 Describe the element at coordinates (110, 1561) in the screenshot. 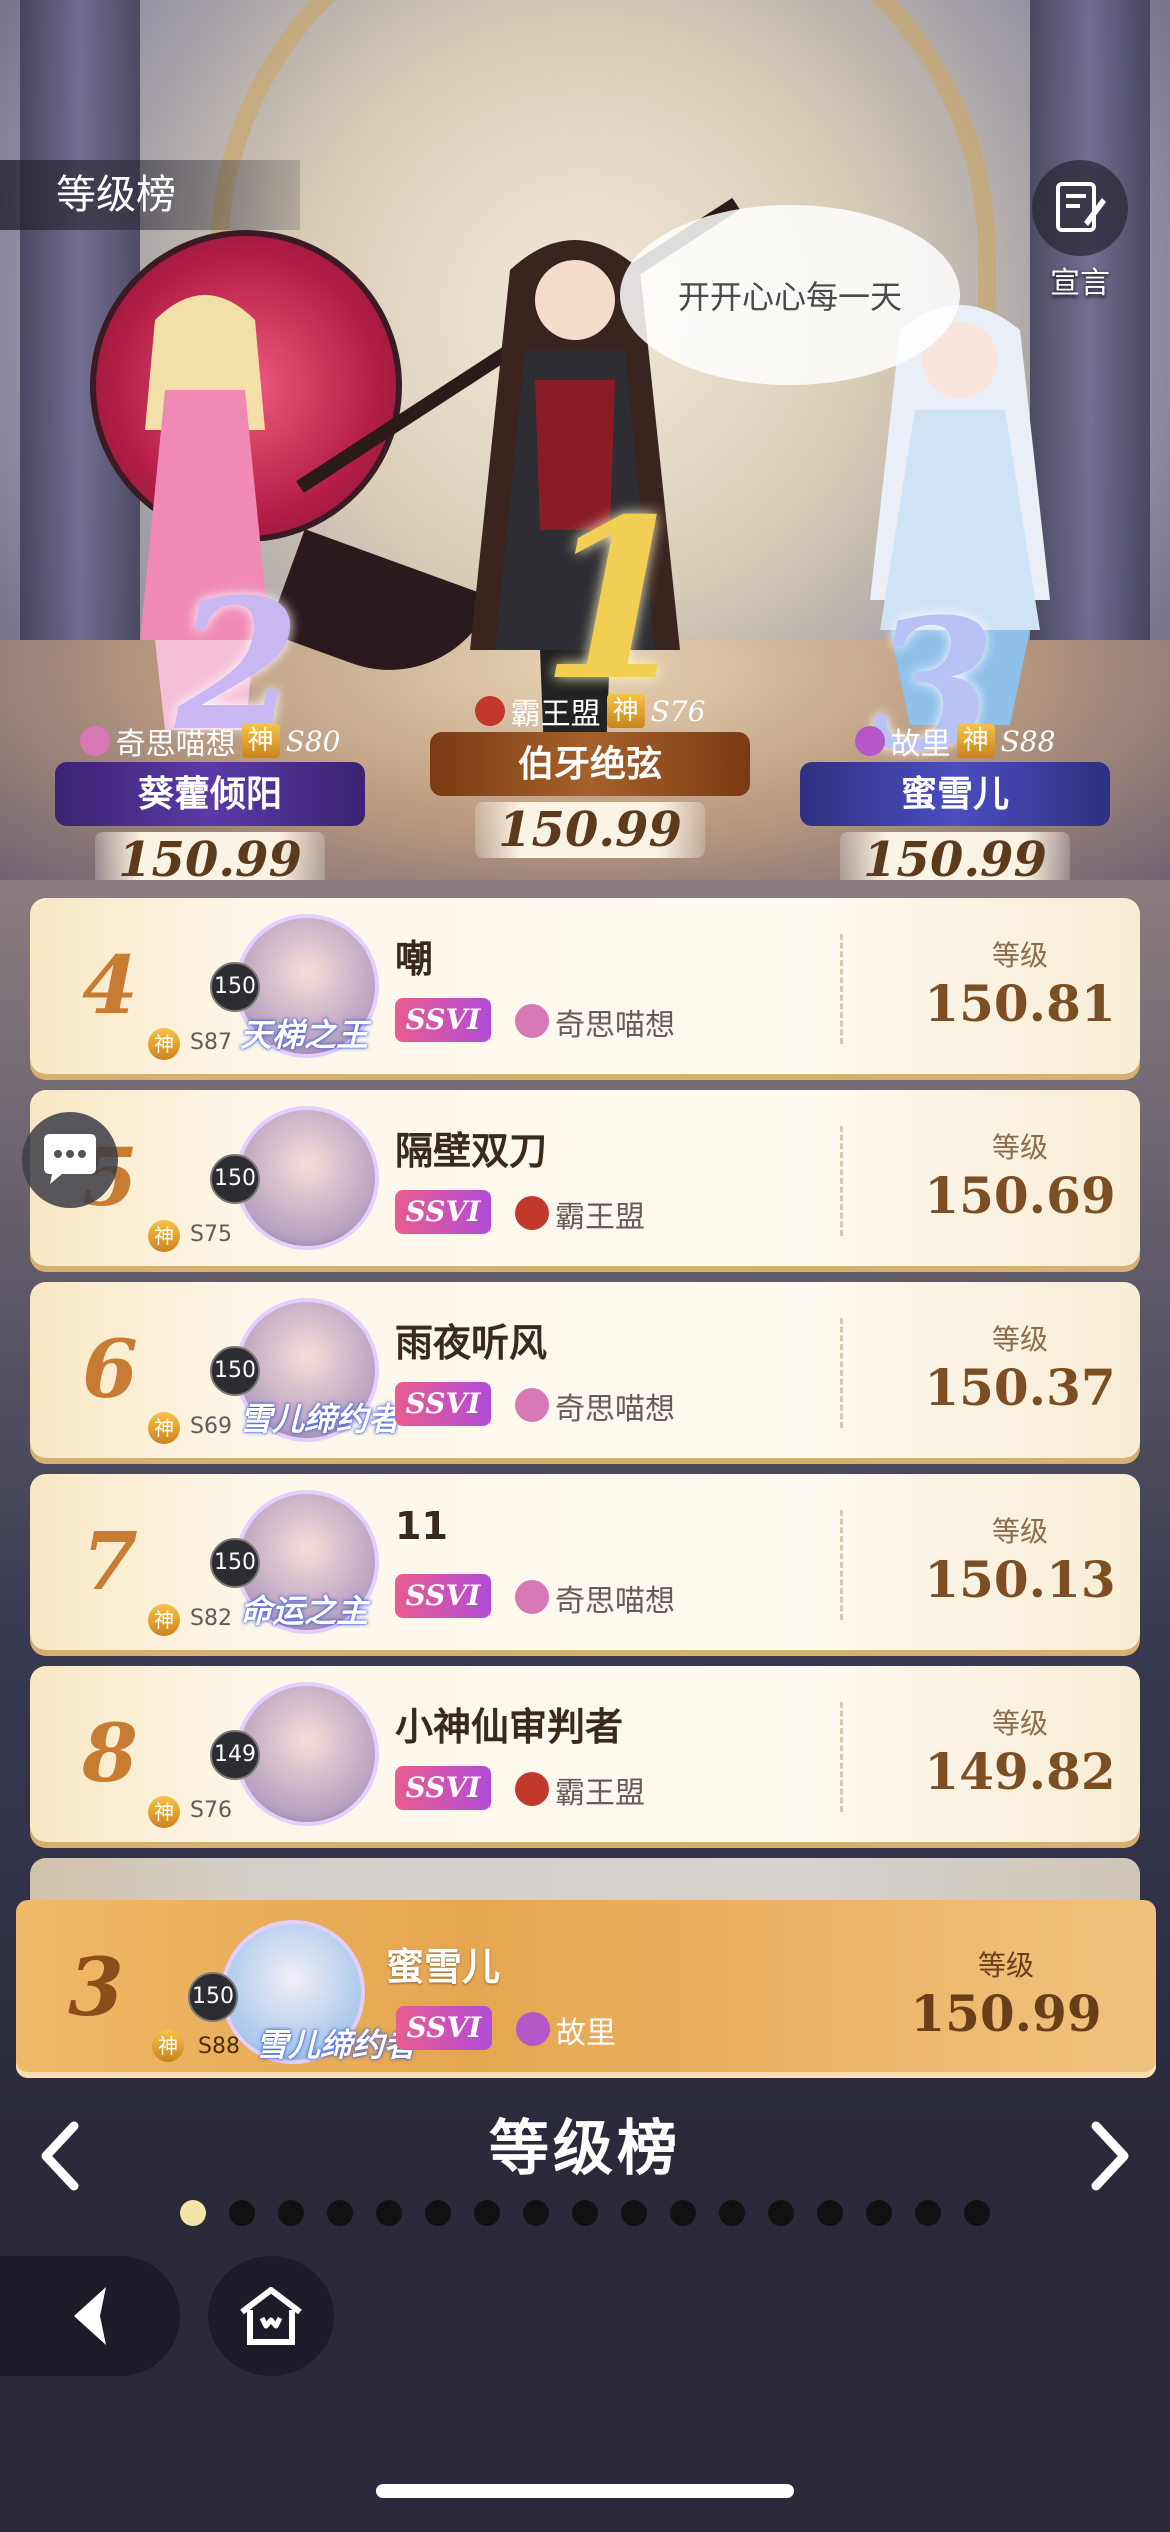

I see `row-rank: 7` at that location.